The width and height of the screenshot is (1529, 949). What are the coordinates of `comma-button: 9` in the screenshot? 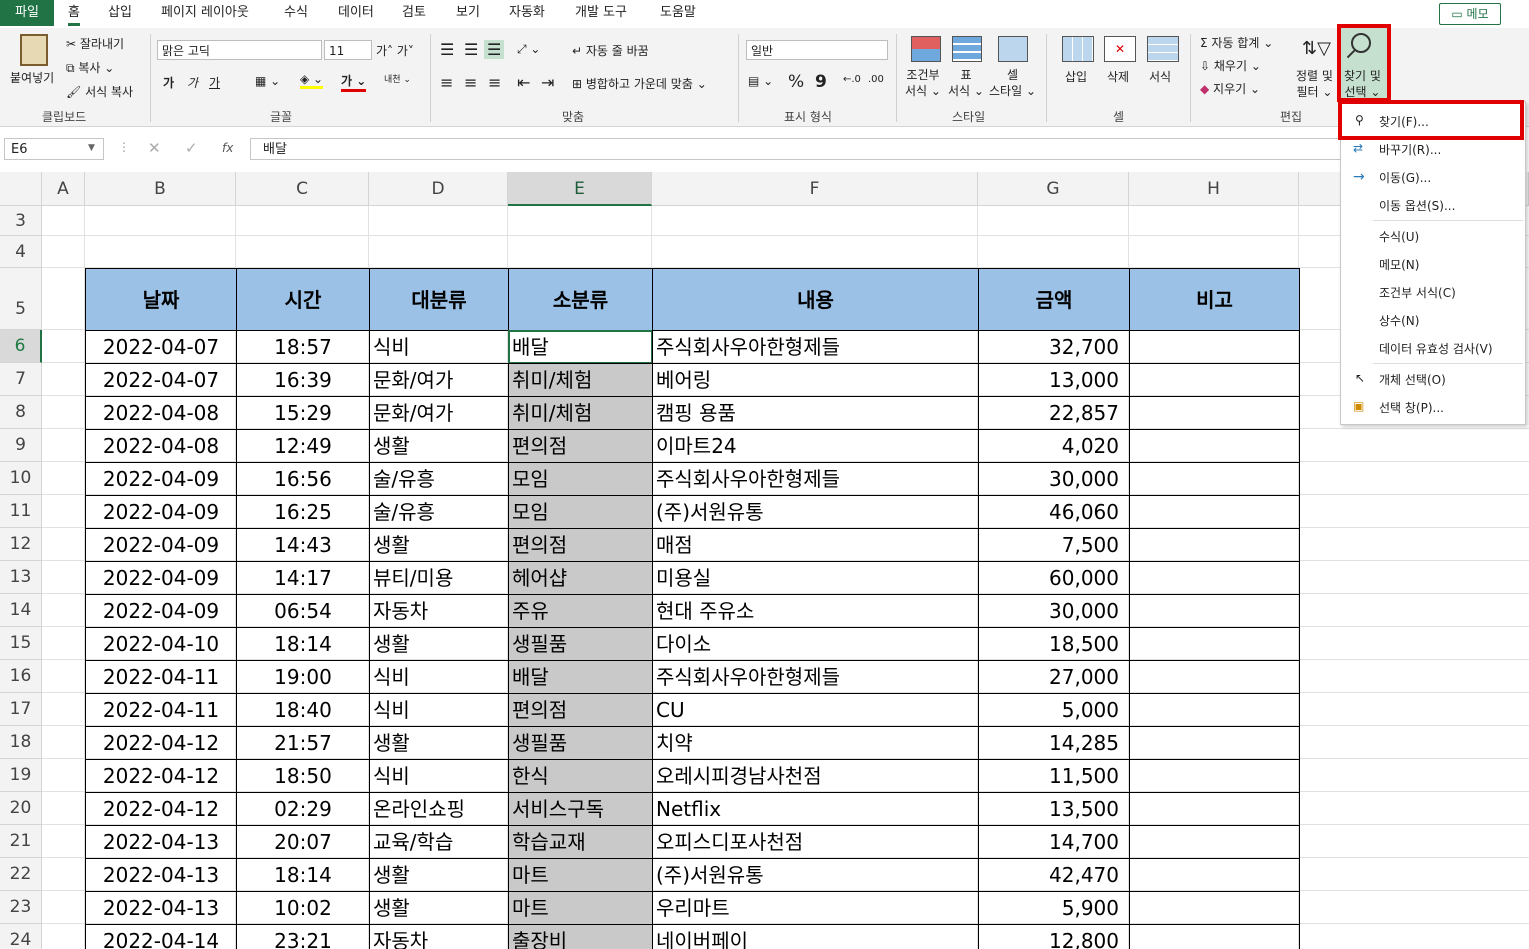 It's located at (821, 82).